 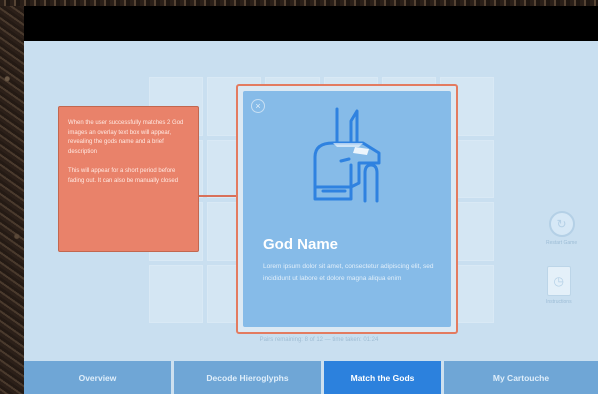 I want to click on top-bar, so click(x=311, y=23).